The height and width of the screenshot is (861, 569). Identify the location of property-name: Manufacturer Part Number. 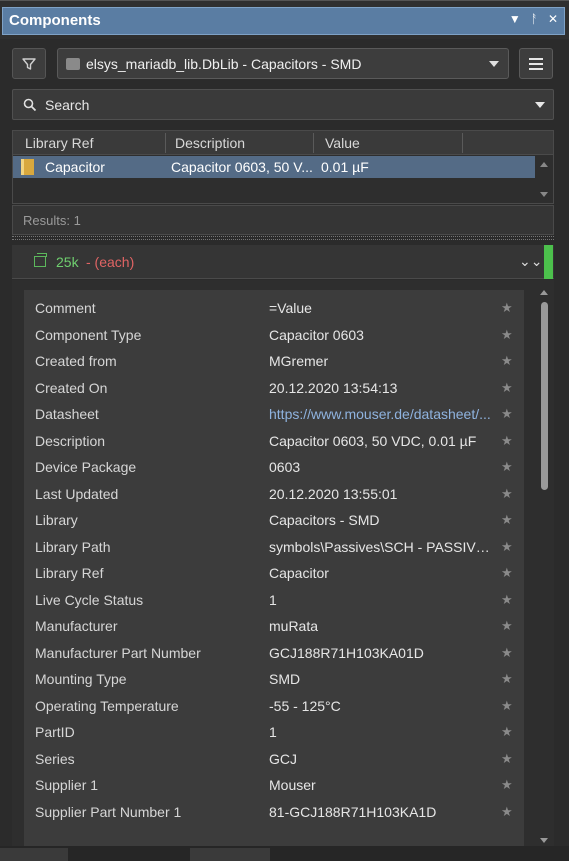
(118, 652).